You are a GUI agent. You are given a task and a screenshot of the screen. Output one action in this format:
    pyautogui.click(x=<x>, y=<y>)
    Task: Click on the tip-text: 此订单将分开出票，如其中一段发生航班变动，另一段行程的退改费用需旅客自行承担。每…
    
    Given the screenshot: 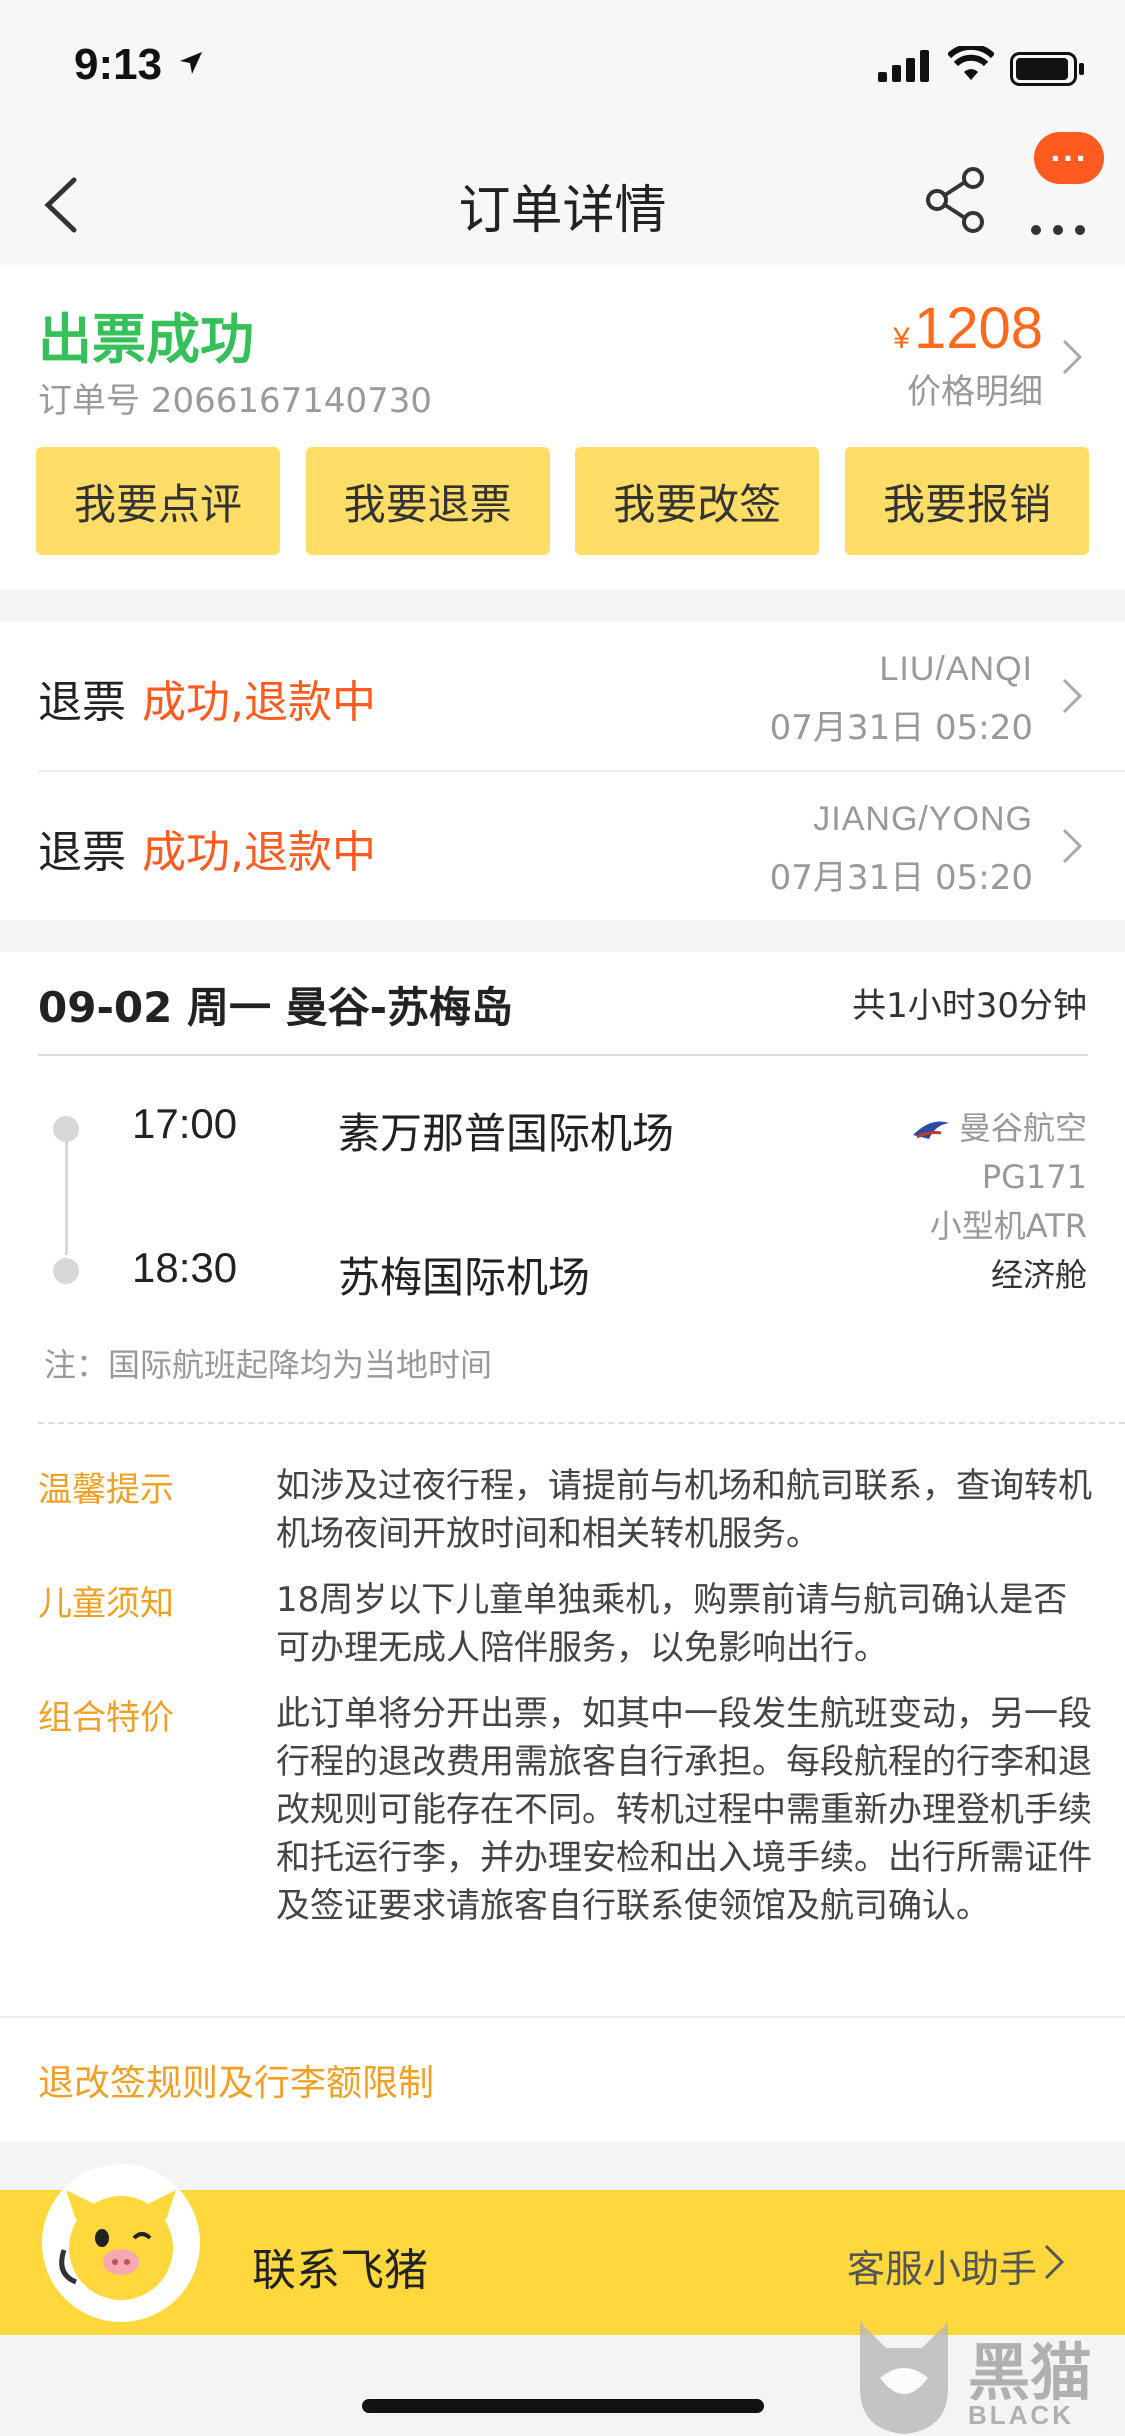 What is the action you would take?
    pyautogui.click(x=684, y=1810)
    